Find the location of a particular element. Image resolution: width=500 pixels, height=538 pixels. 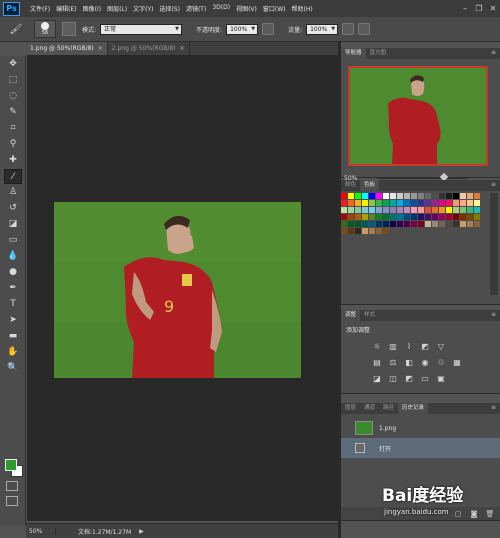

menu-type: 文字(Y) is located at coordinates (143, 8).